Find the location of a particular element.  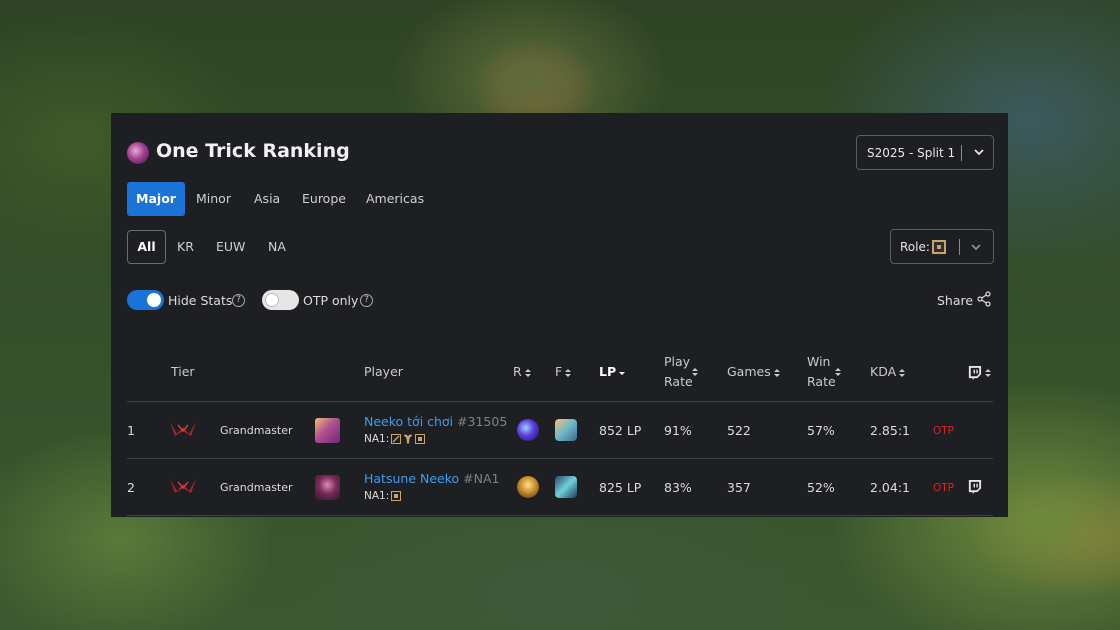

region-kr: KR is located at coordinates (185, 247).